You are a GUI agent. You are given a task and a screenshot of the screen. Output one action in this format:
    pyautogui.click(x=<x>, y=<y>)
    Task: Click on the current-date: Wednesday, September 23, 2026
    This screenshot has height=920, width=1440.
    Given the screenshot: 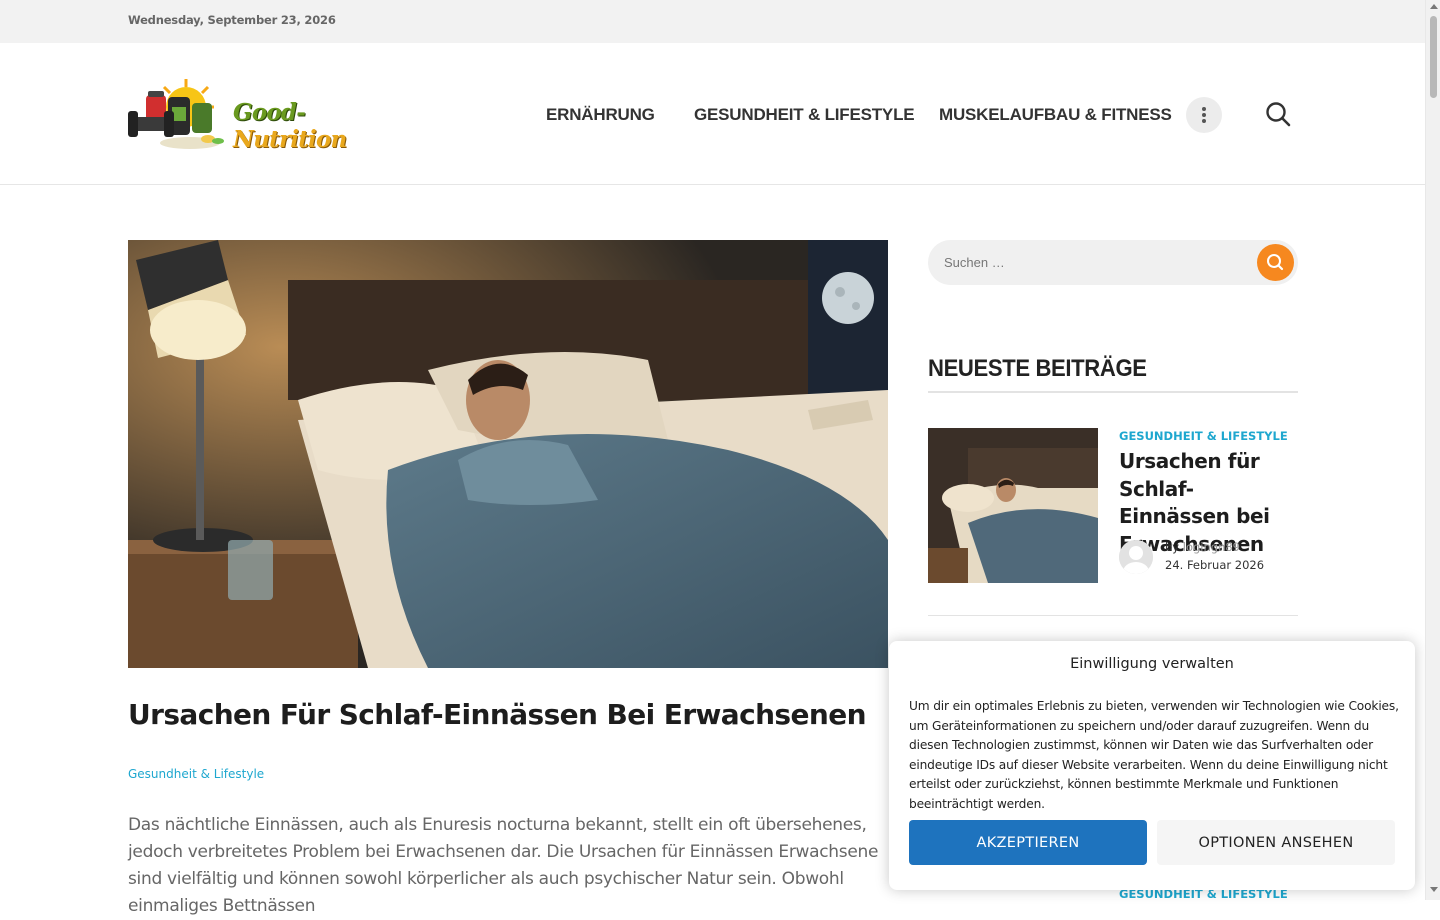 What is the action you would take?
    pyautogui.click(x=232, y=20)
    